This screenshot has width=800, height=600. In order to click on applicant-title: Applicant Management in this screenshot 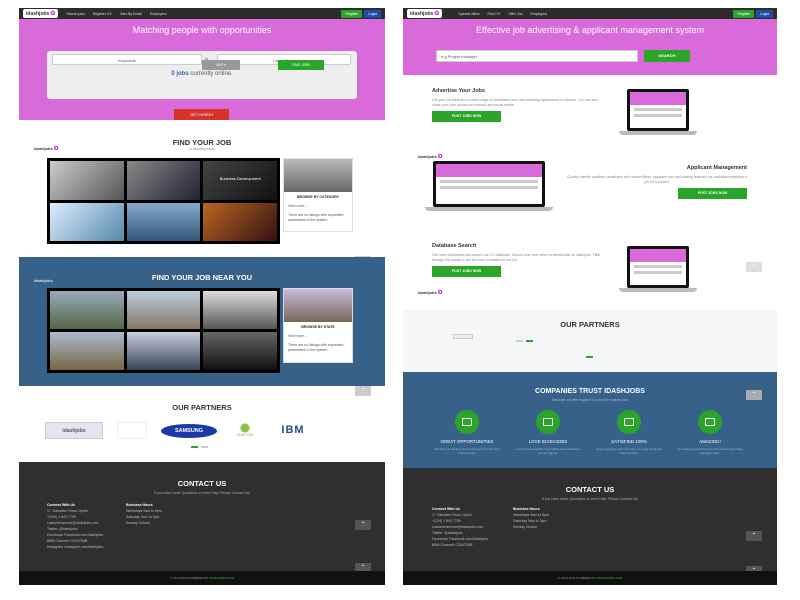, I will do `click(716, 168)`.